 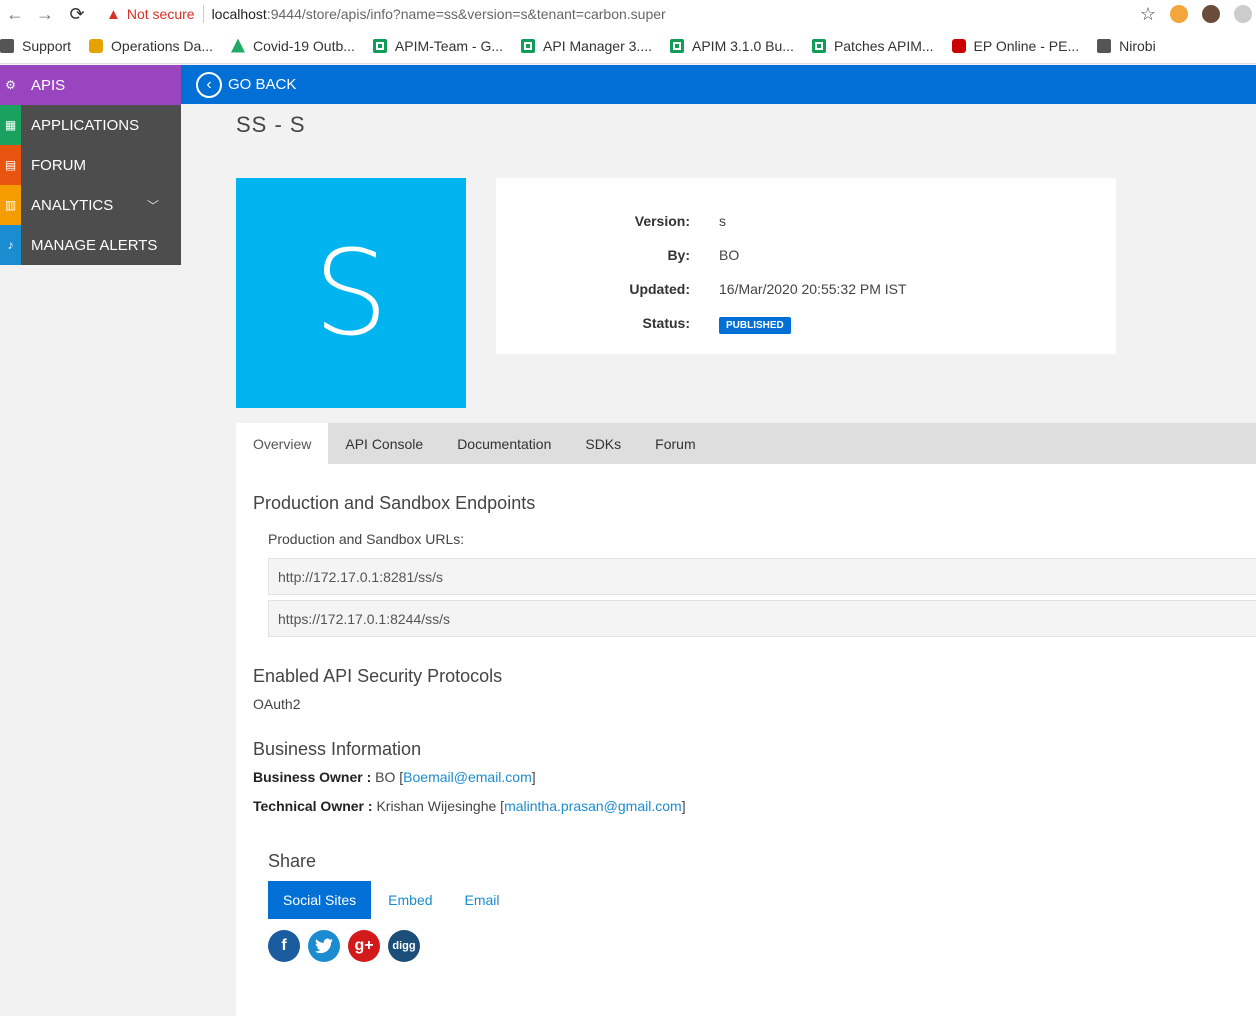 What do you see at coordinates (404, 946) in the screenshot?
I see `digg-icon: digg` at bounding box center [404, 946].